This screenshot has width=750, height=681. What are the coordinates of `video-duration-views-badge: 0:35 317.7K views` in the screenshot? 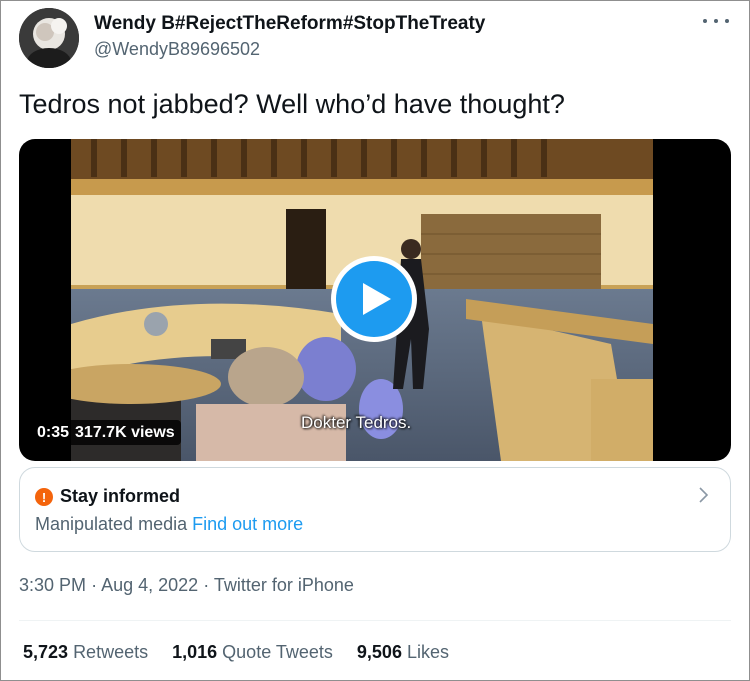 It's located at (106, 432).